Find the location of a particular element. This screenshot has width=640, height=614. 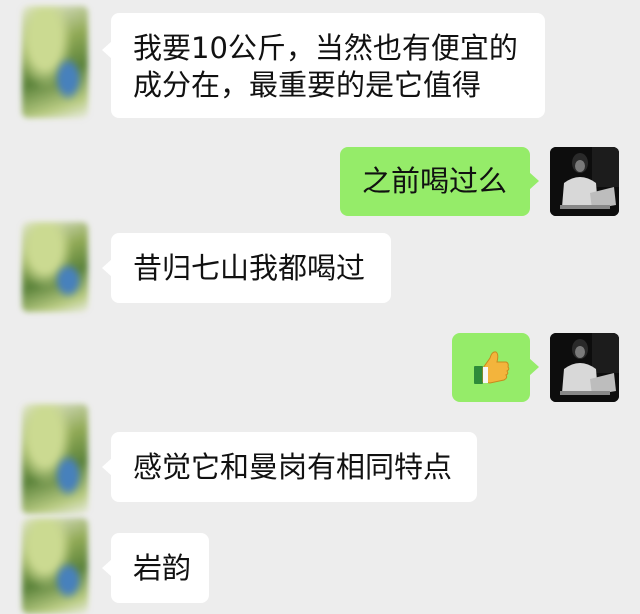

thumbs-up-icon is located at coordinates (492, 367).